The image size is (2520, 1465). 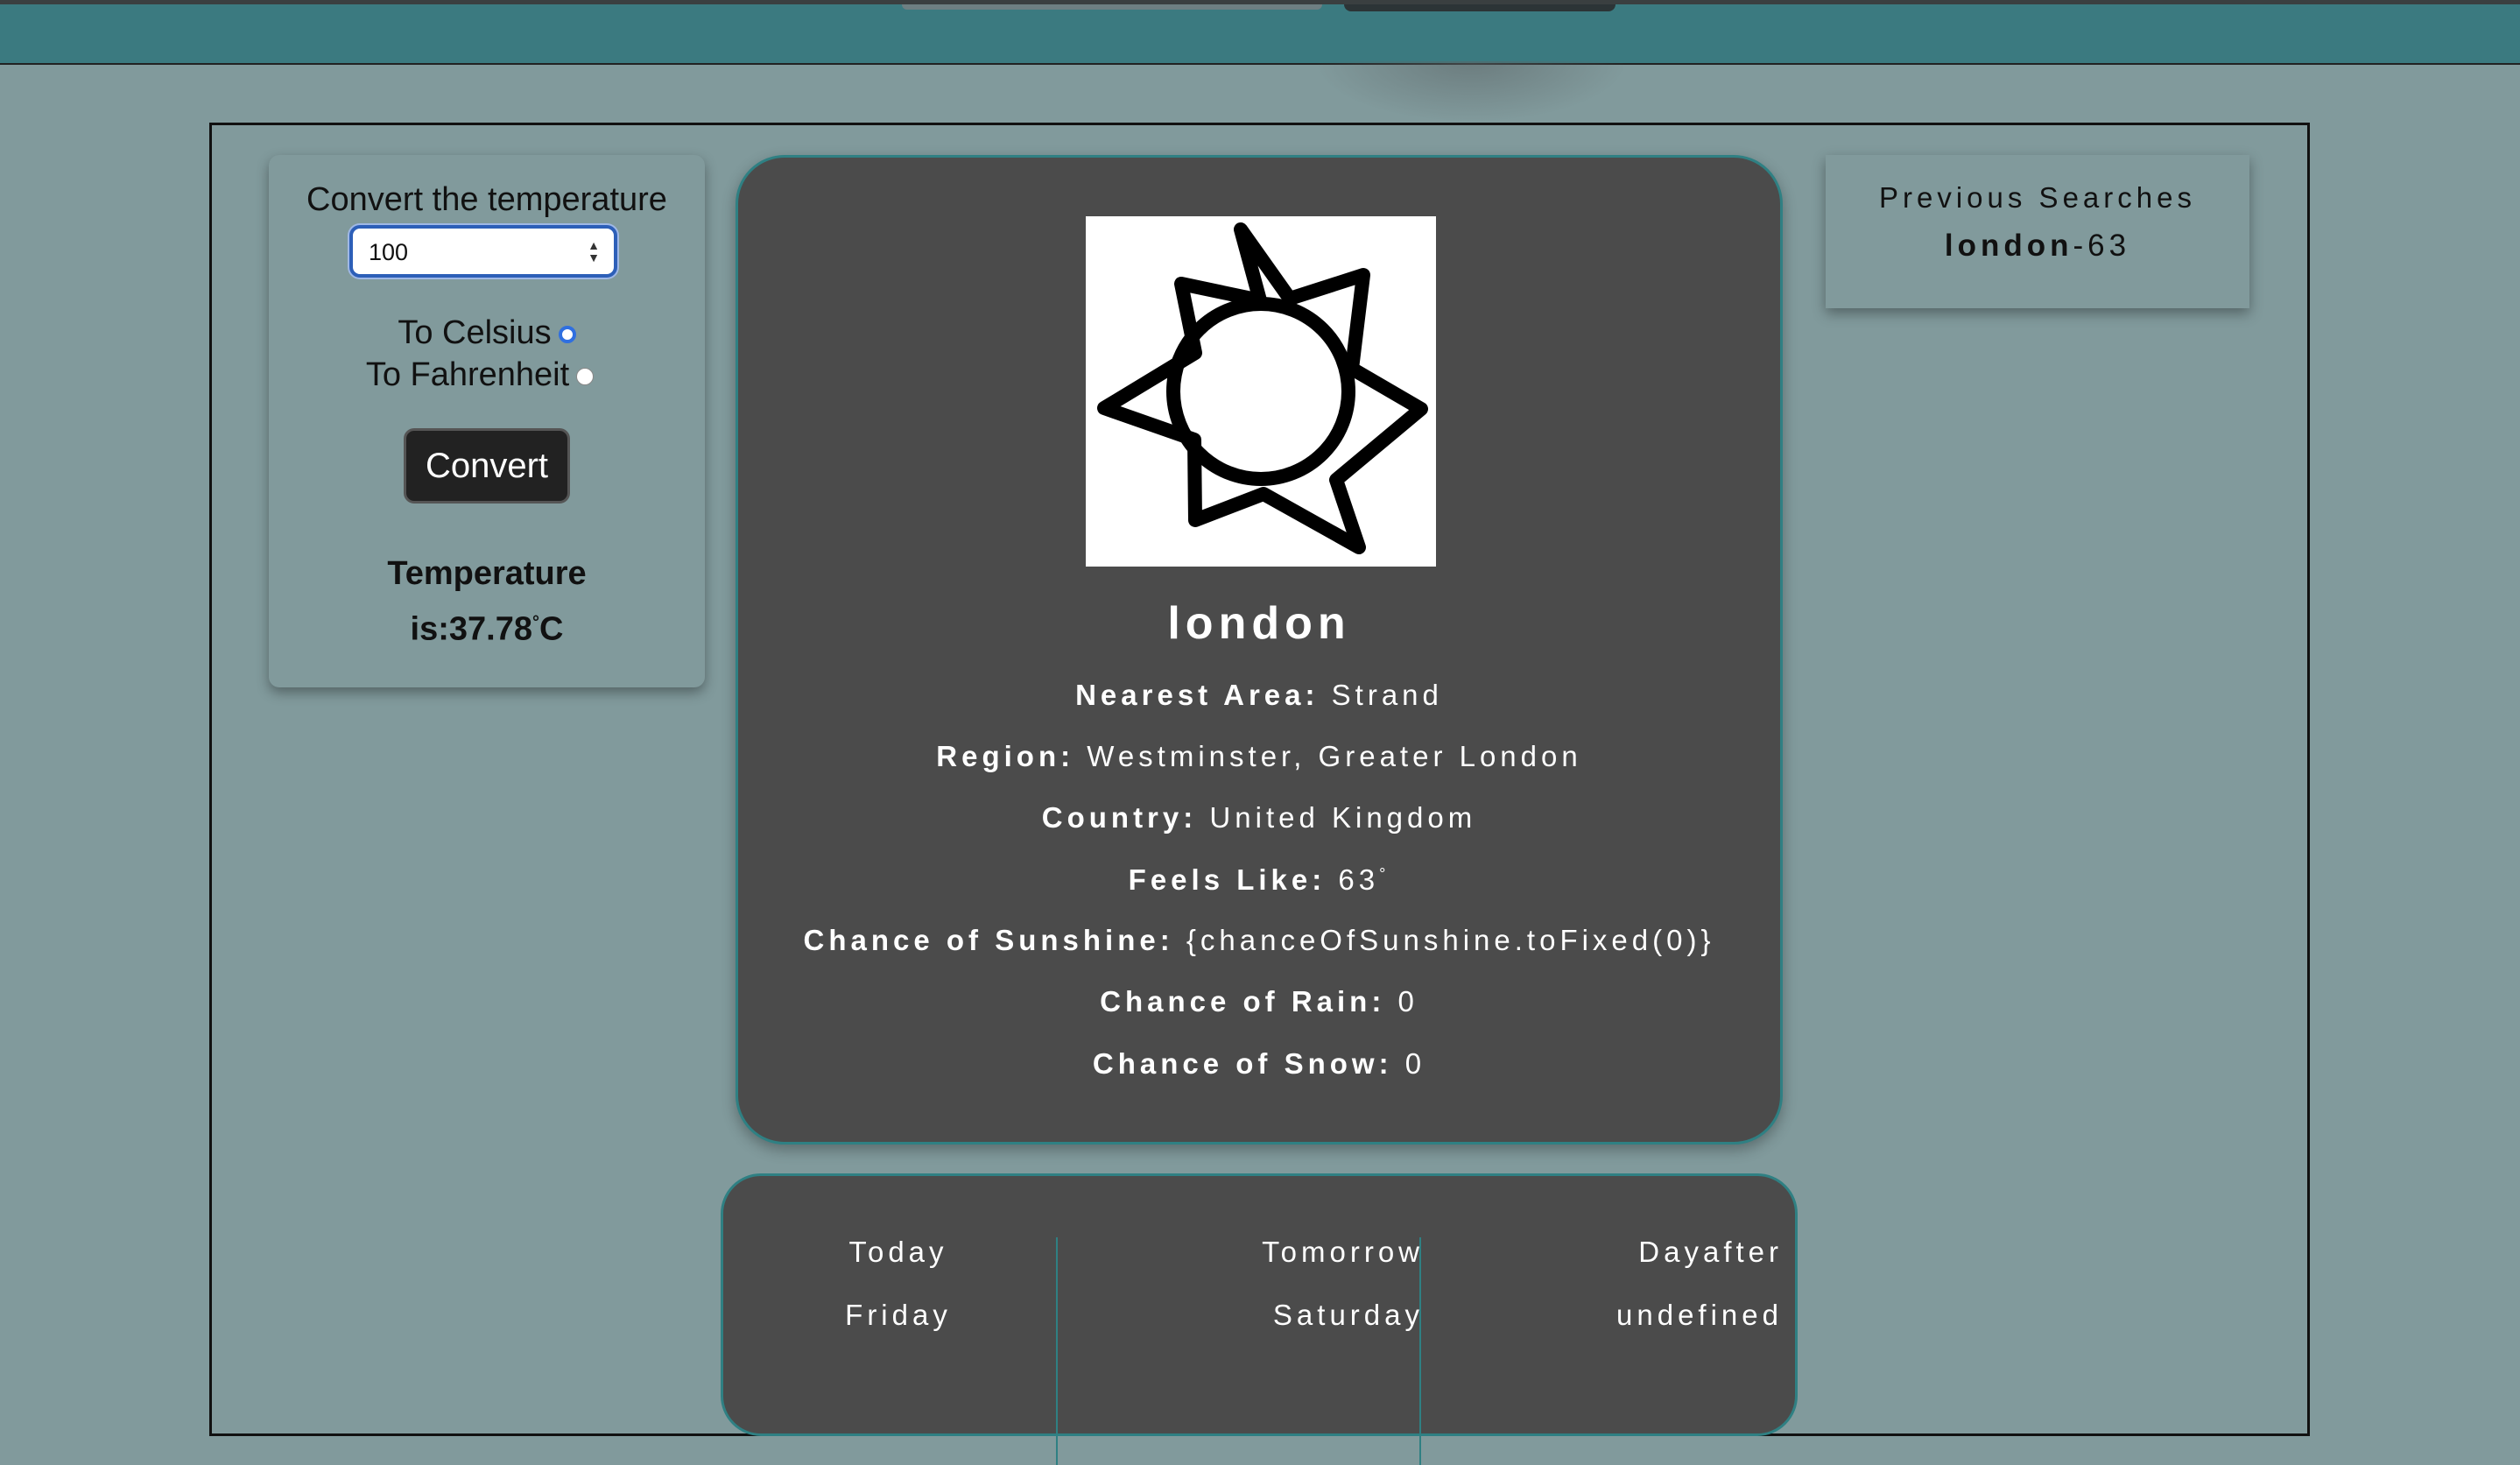 I want to click on country: Country: United Kingdom, so click(x=1259, y=818).